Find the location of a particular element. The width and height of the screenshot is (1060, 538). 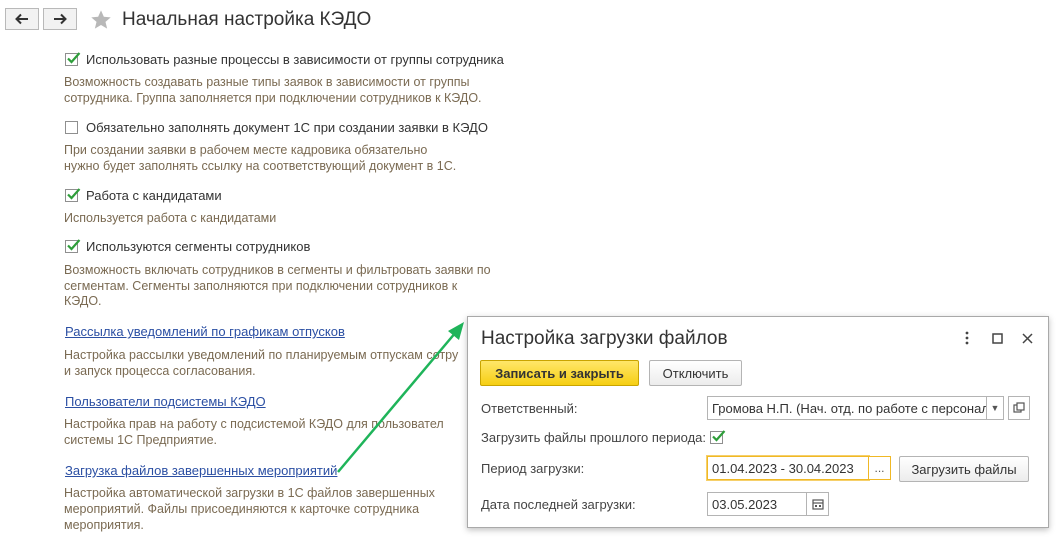

close-icon is located at coordinates (1027, 338).